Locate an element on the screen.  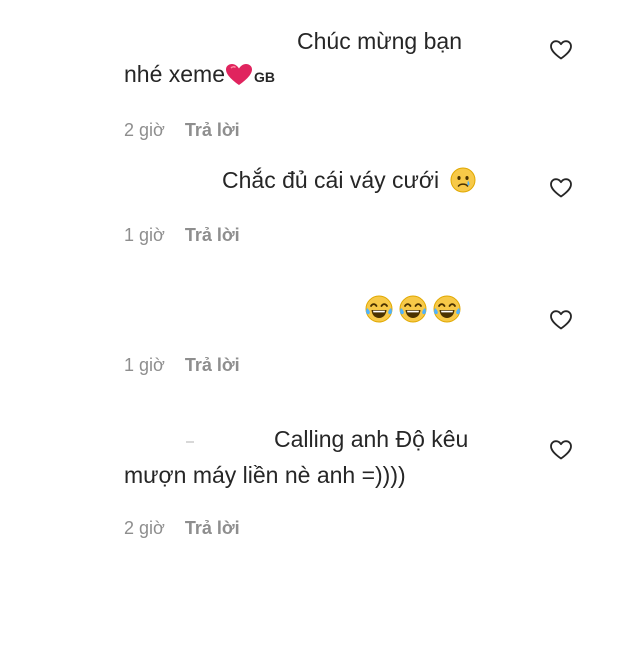
comment-text-line-2: mượn máy liền nè anh =)))) is located at coordinates (265, 475).